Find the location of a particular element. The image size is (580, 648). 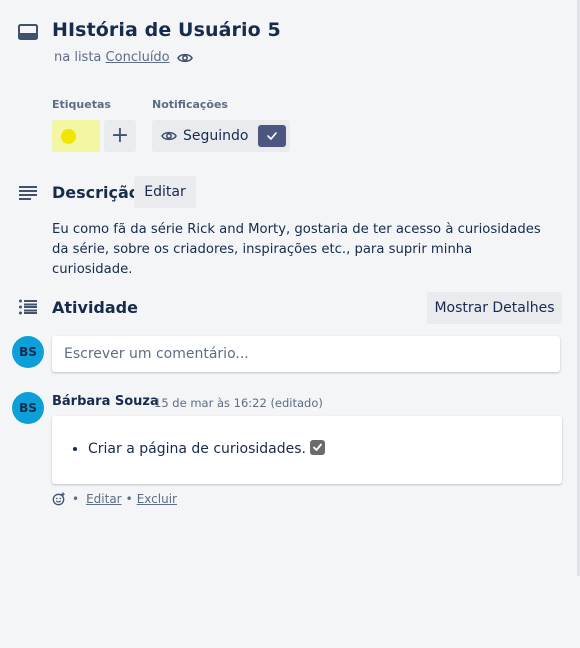

labels-heading: Etiquetas is located at coordinates (81, 104).